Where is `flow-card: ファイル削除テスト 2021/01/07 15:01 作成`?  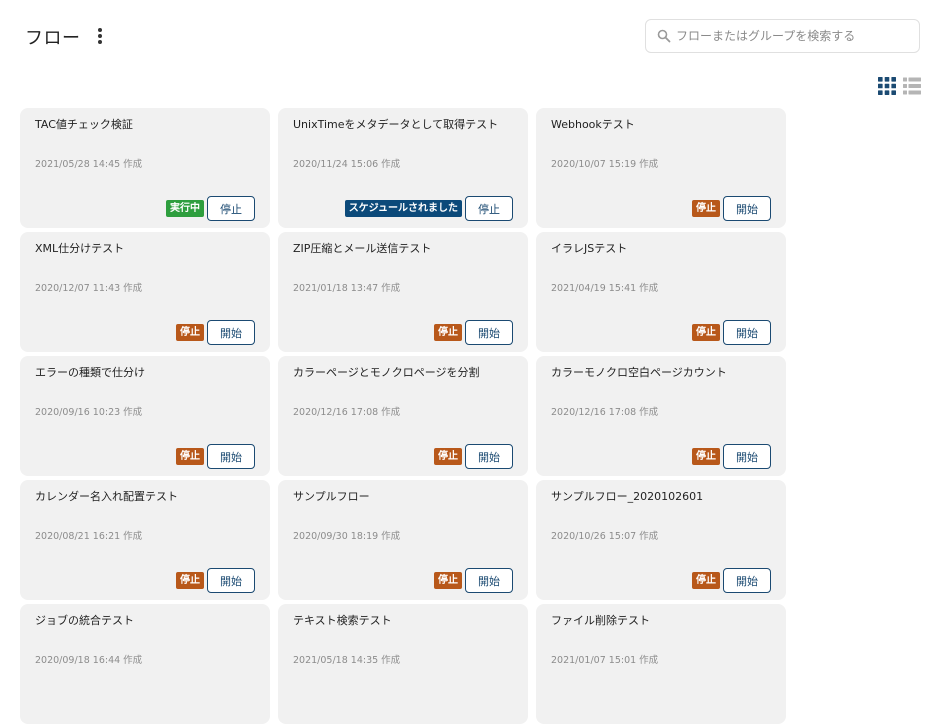 flow-card: ファイル削除テスト 2021/01/07 15:01 作成 is located at coordinates (661, 664).